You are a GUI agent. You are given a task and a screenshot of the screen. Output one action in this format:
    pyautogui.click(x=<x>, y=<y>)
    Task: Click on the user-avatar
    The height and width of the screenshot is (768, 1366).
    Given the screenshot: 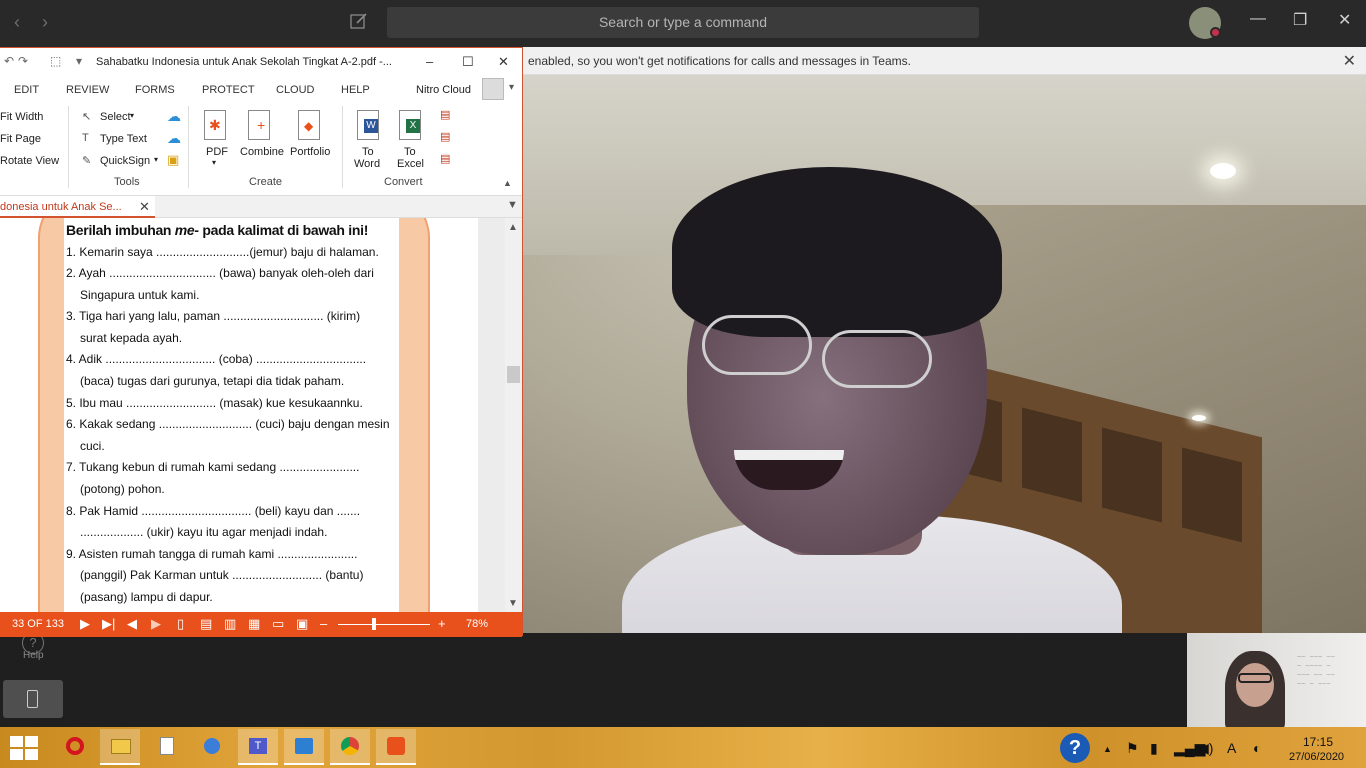 What is the action you would take?
    pyautogui.click(x=493, y=89)
    